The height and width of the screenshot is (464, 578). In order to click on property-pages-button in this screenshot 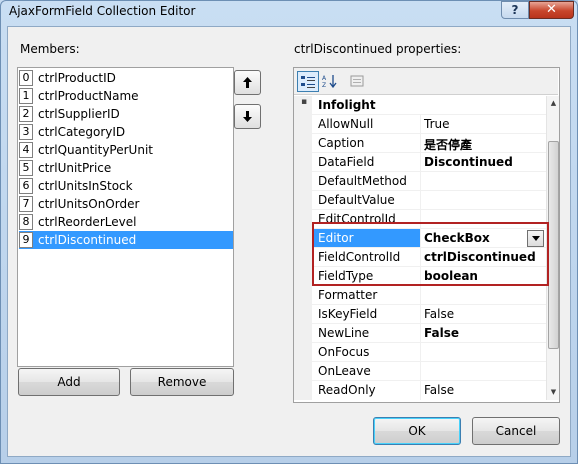, I will do `click(357, 81)`.